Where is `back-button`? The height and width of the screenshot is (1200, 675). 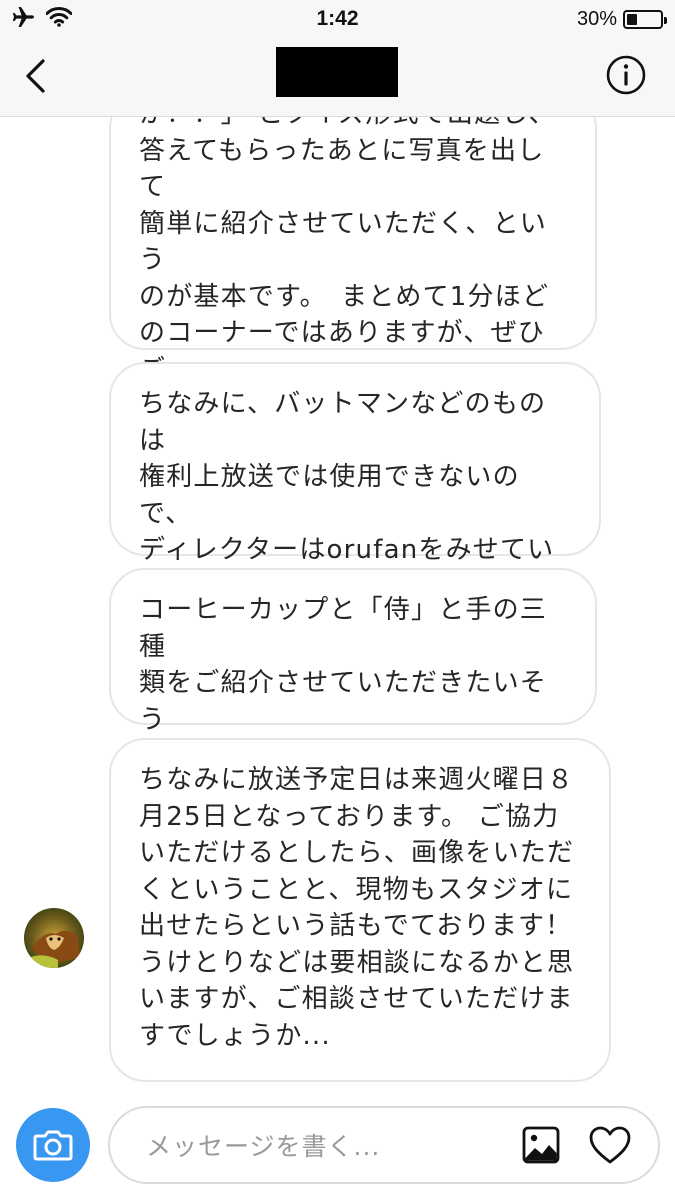 back-button is located at coordinates (36, 76).